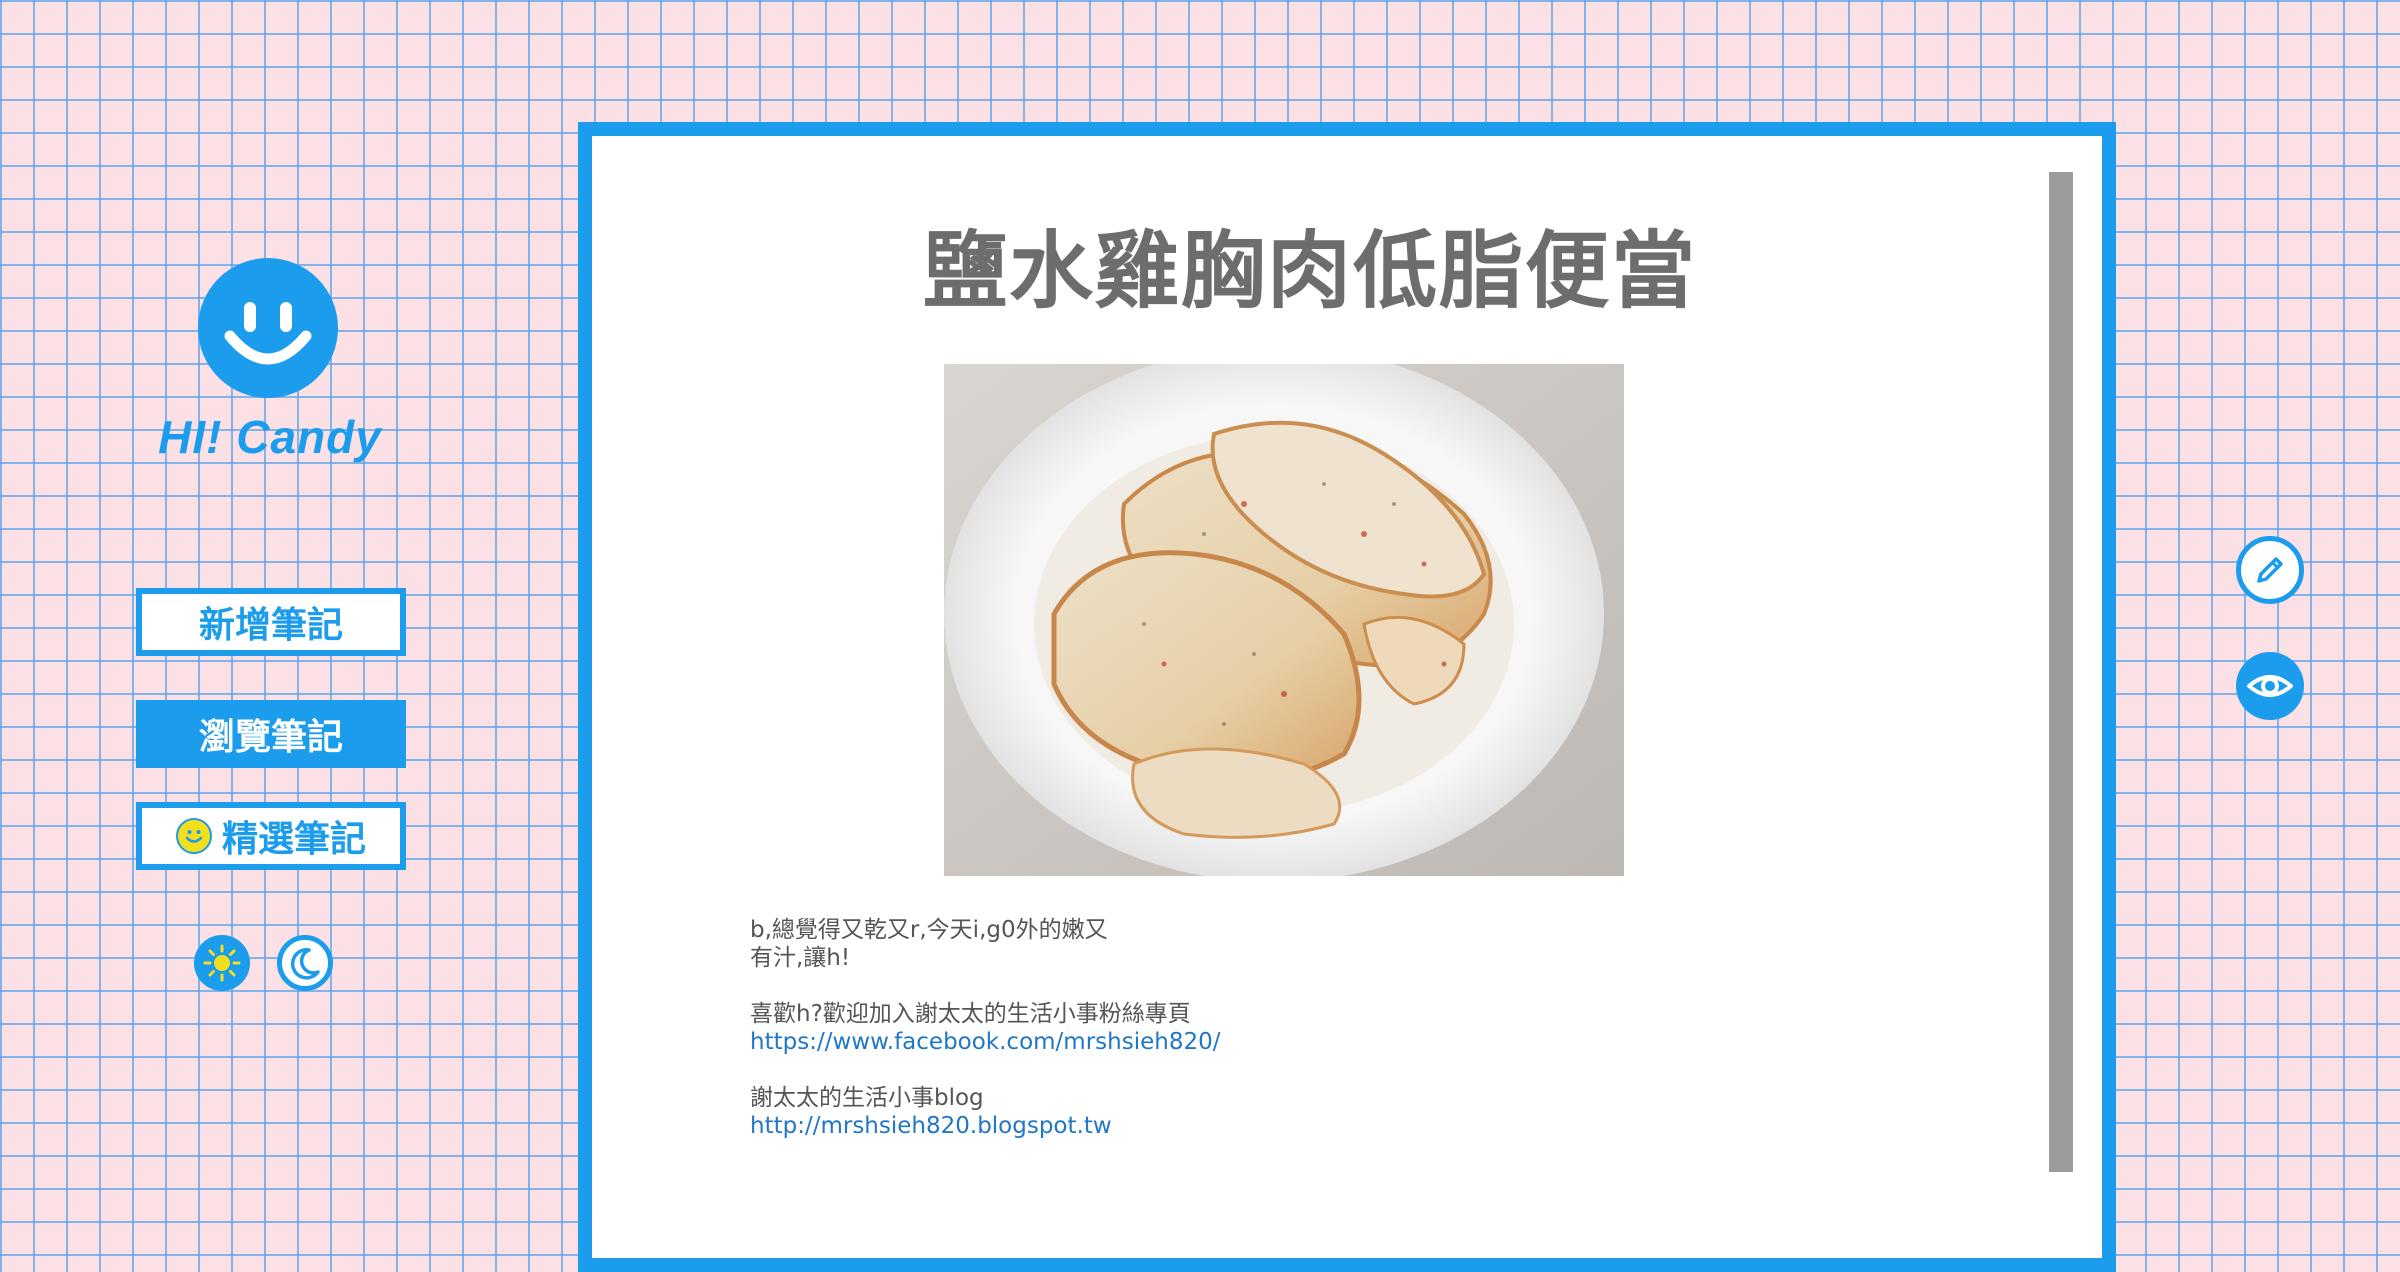 This screenshot has width=2400, height=1272. I want to click on note-text-line: b,總覺得又乾又r,今天i,g0外的嫩又, so click(929, 930).